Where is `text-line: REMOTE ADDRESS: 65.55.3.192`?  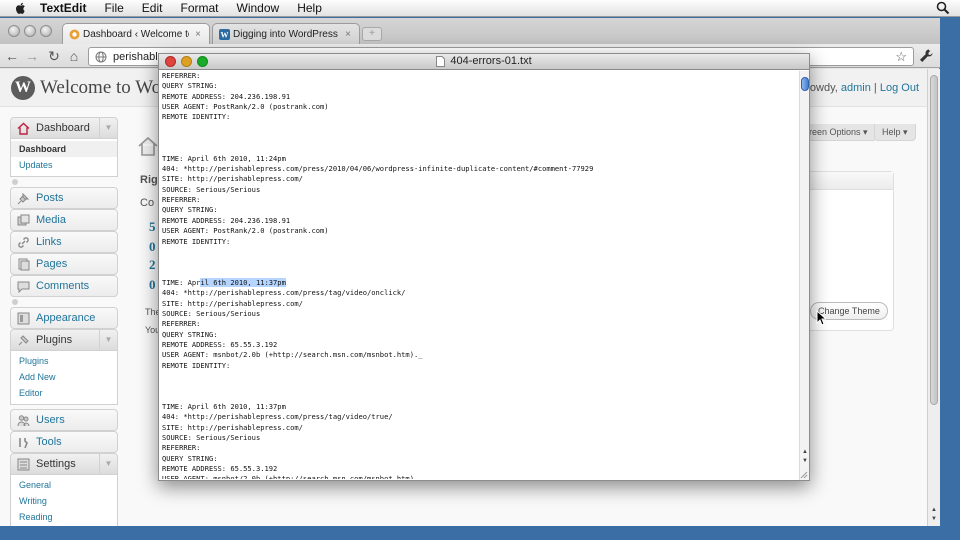 text-line: REMOTE ADDRESS: 65.55.3.192 is located at coordinates (220, 469).